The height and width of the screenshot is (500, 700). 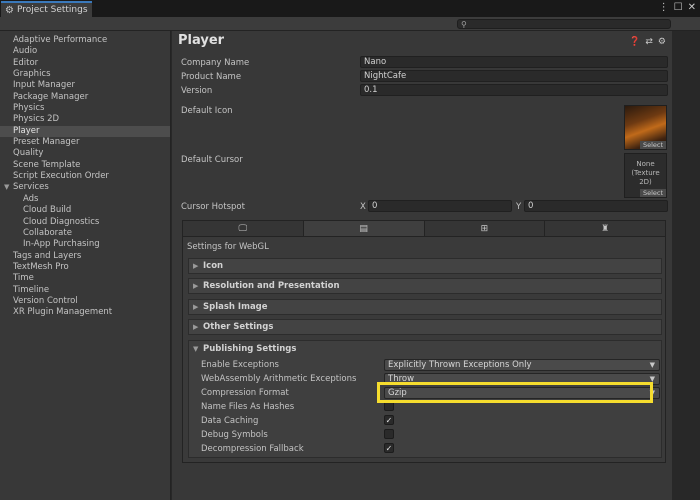 I want to click on tab-windows: ⊞, so click(x=485, y=228).